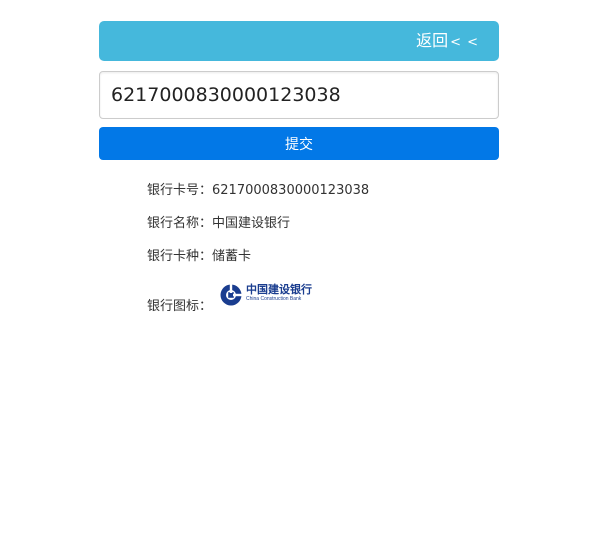 This screenshot has height=558, width=596. Describe the element at coordinates (274, 299) in the screenshot. I see `bank-logo-text-en: China Construction Bank` at that location.